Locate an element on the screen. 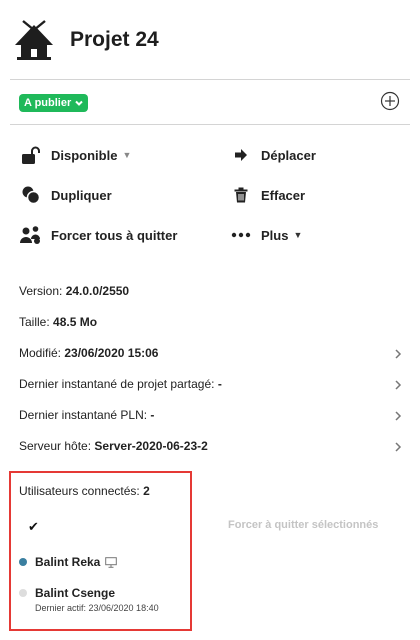 This screenshot has width=420, height=640. more-dropdown: Plus ▼ is located at coordinates (266, 235).